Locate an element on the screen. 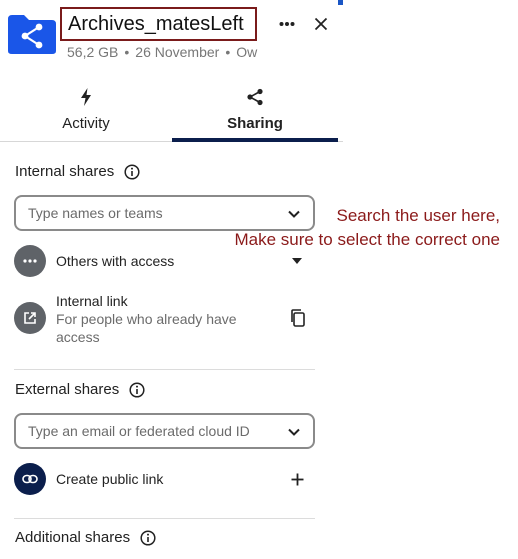 This screenshot has height=559, width=518. plus-icon is located at coordinates (297, 479).